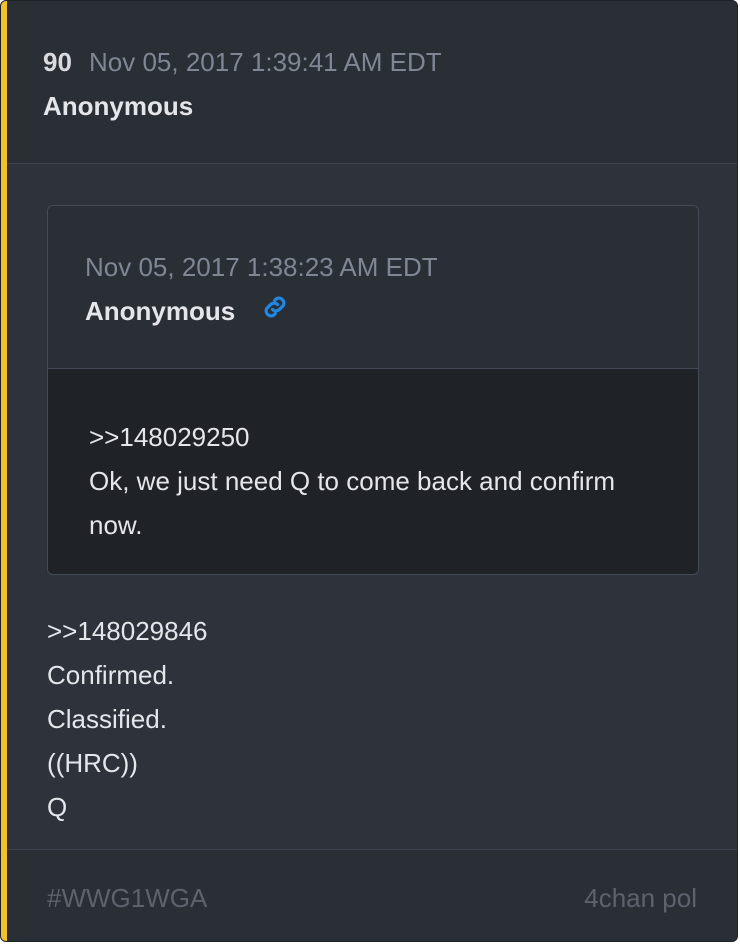 Image resolution: width=740 pixels, height=944 pixels. Describe the element at coordinates (57, 807) in the screenshot. I see `post-signature: Q` at that location.